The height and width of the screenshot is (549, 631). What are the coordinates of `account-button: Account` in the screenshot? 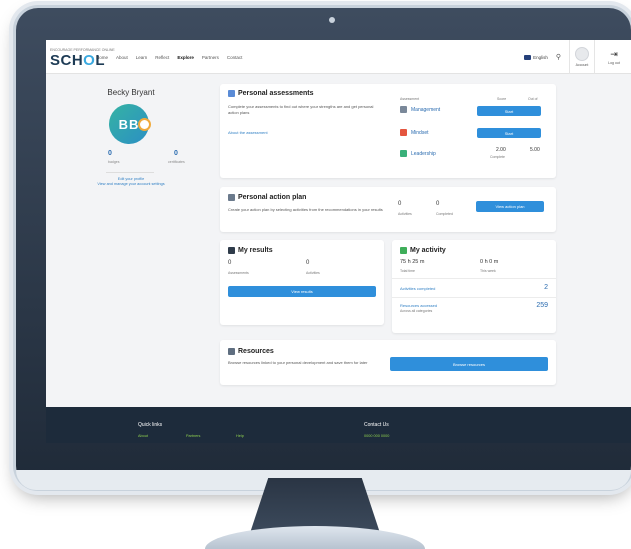 It's located at (582, 57).